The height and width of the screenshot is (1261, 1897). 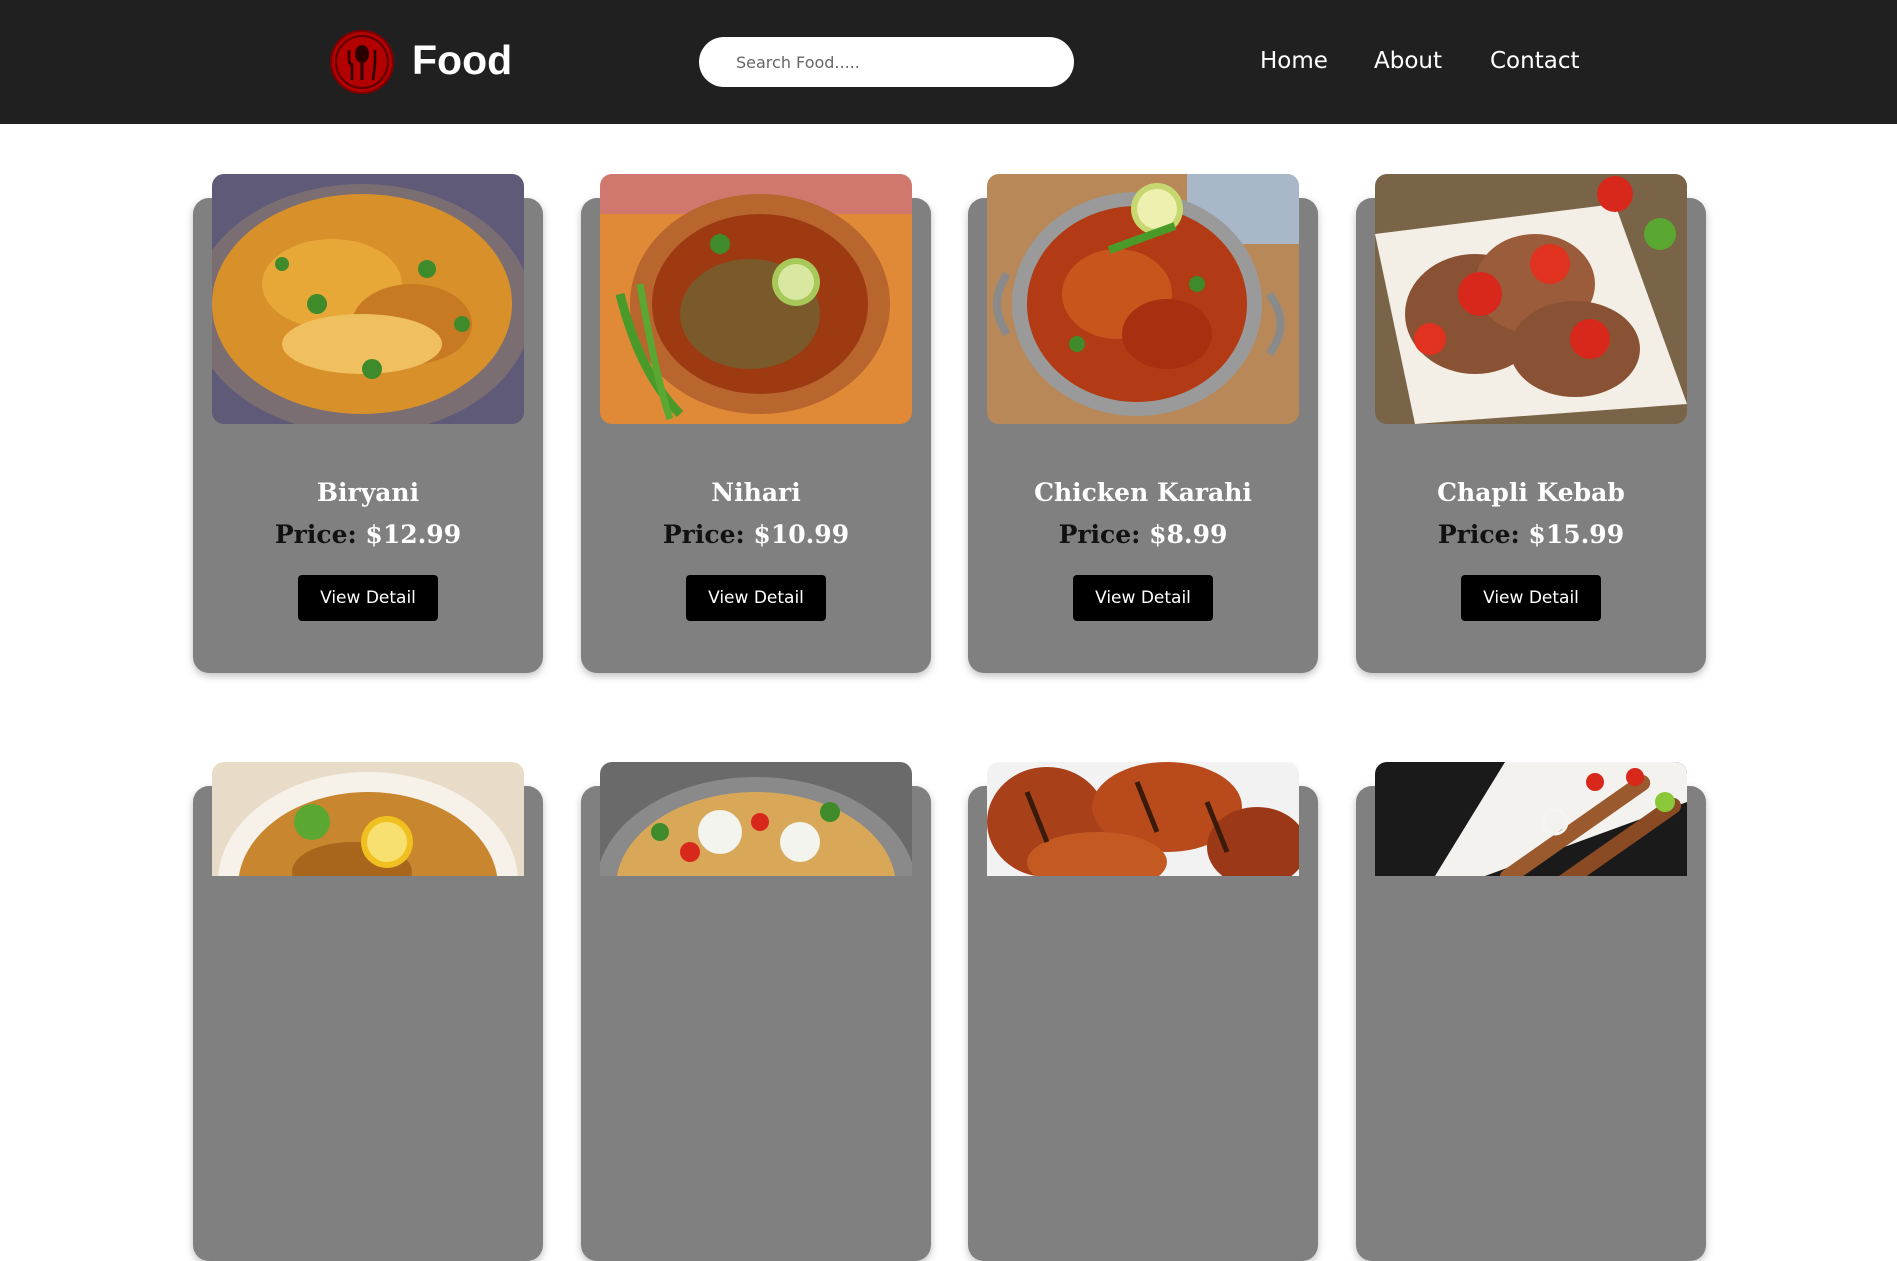 What do you see at coordinates (368, 819) in the screenshot?
I see `haleem-image` at bounding box center [368, 819].